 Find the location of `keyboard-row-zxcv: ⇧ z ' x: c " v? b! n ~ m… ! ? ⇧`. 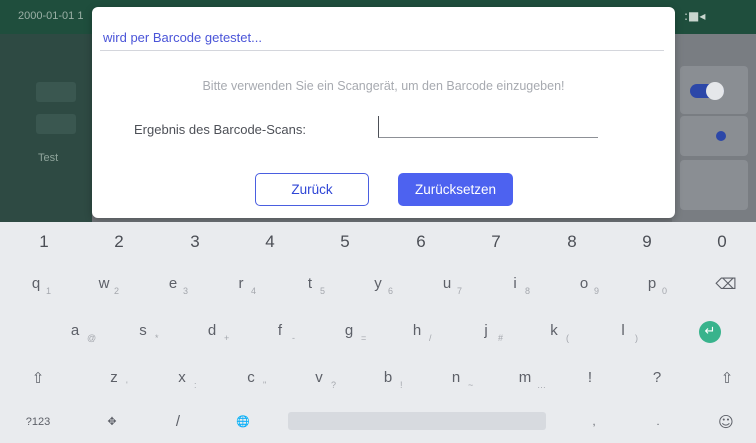

keyboard-row-zxcv: ⇧ z ' x: c " v? b! n ~ m… ! ? ⇧ is located at coordinates (378, 378).